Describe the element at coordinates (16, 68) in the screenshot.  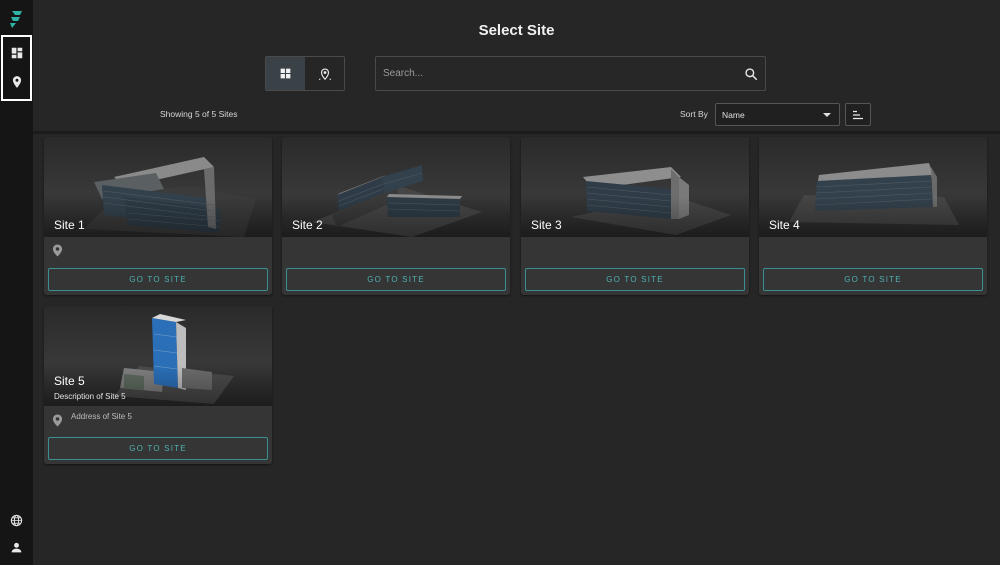
I see `sidebar-nav` at that location.